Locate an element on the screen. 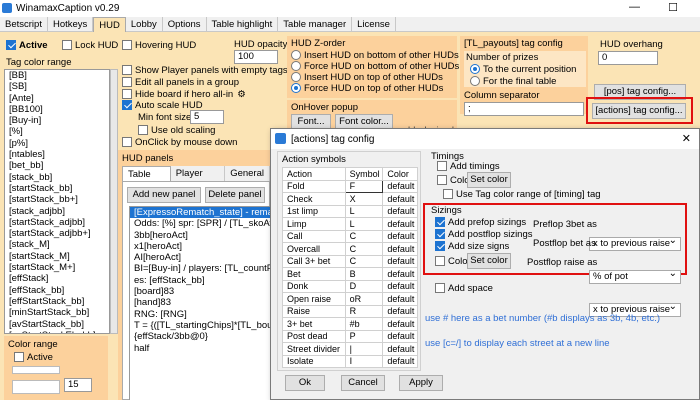 The height and width of the screenshot is (400, 700). action-cell: Call is located at coordinates (314, 236).